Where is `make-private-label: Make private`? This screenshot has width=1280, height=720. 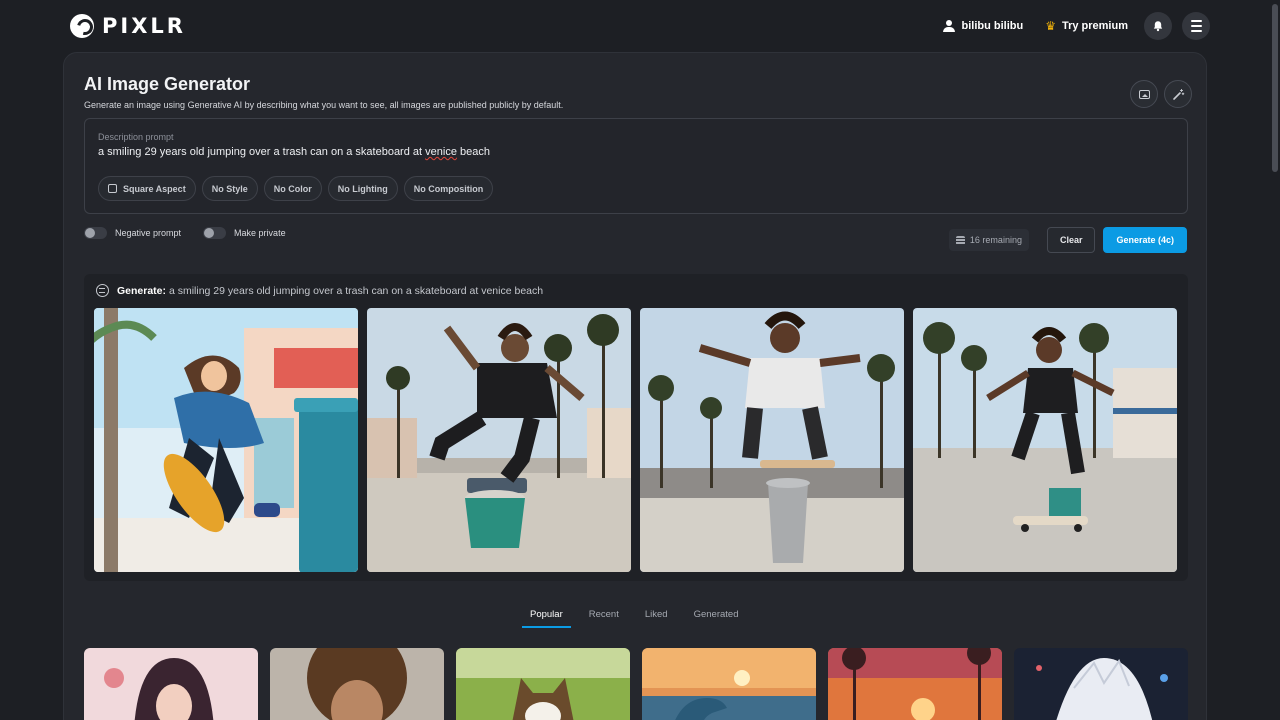
make-private-label: Make private is located at coordinates (260, 233).